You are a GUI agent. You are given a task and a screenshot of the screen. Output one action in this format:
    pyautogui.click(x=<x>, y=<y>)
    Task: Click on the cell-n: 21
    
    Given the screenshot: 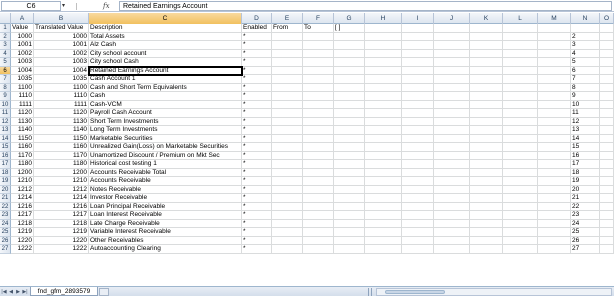 What is the action you would take?
    pyautogui.click(x=585, y=198)
    